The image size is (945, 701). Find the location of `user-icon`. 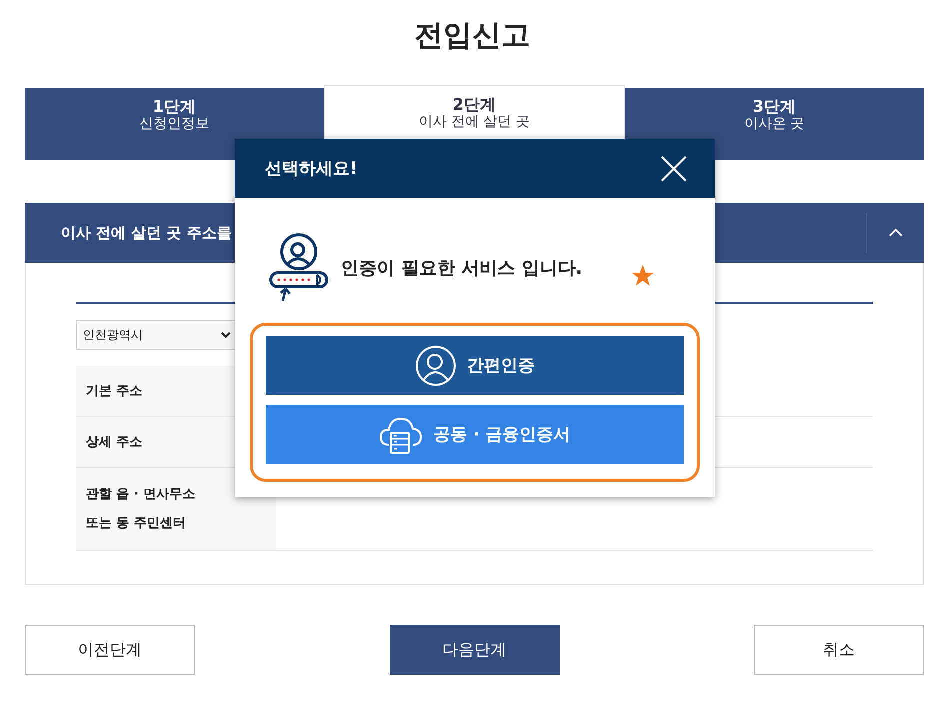

user-icon is located at coordinates (436, 365).